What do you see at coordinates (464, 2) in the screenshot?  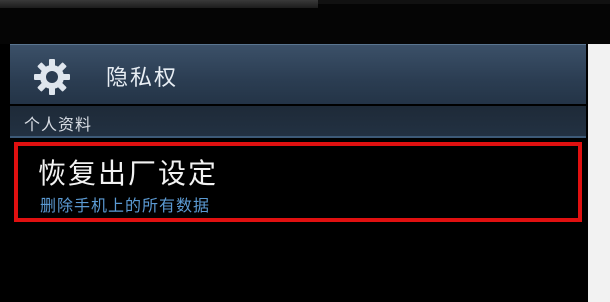 I see `status-bar-edge-right` at bounding box center [464, 2].